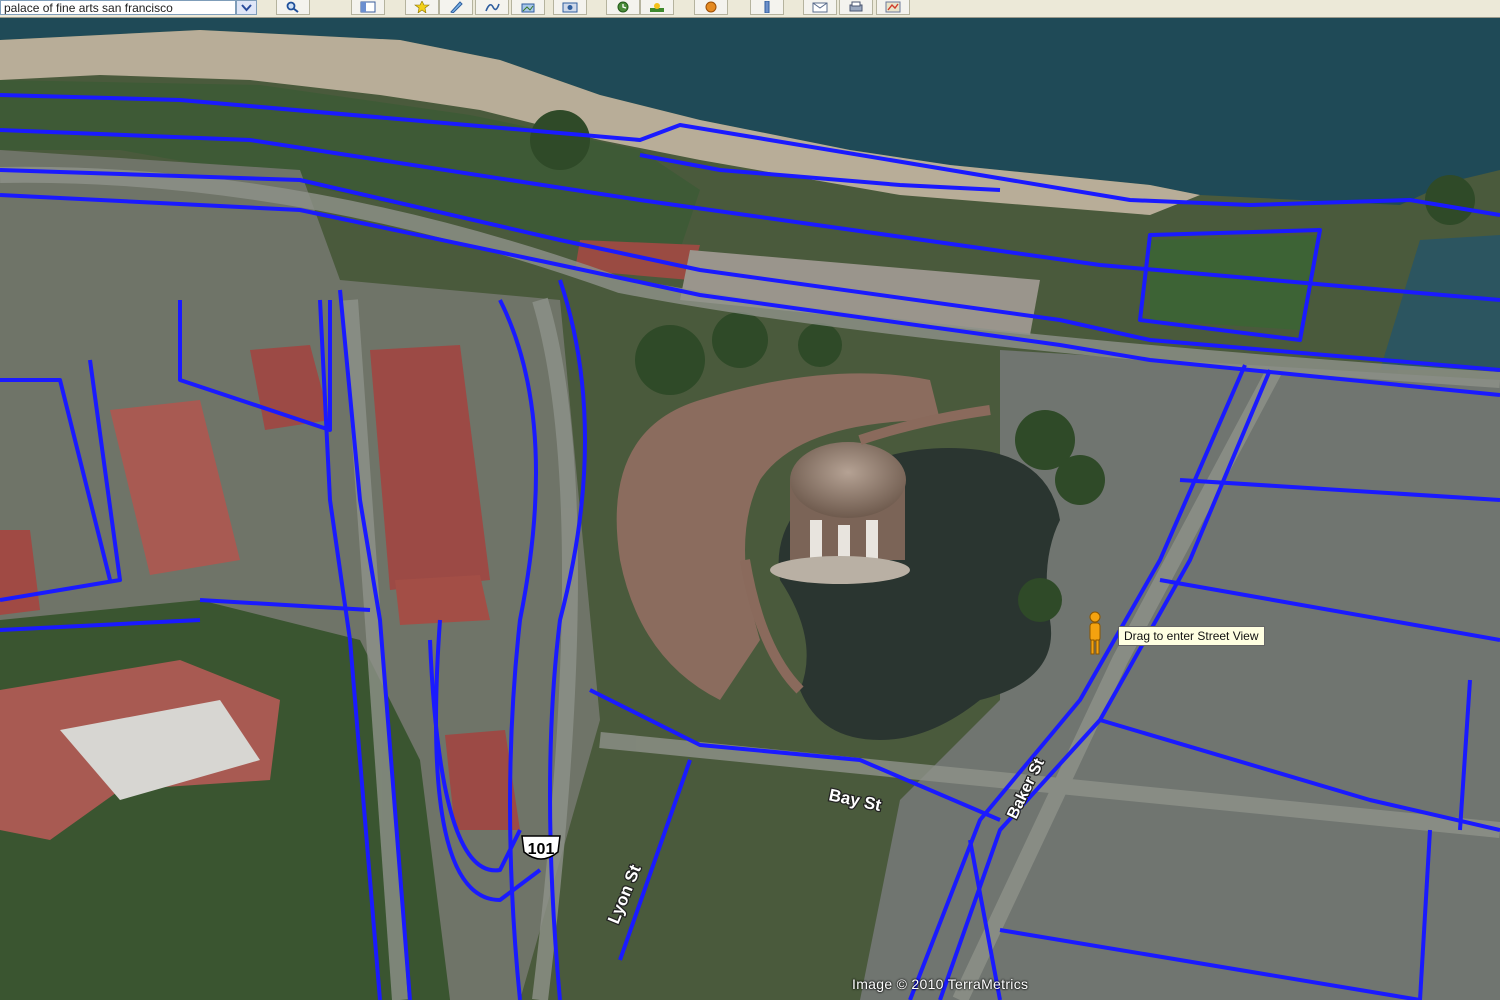  I want to click on overlay-button, so click(528, 7).